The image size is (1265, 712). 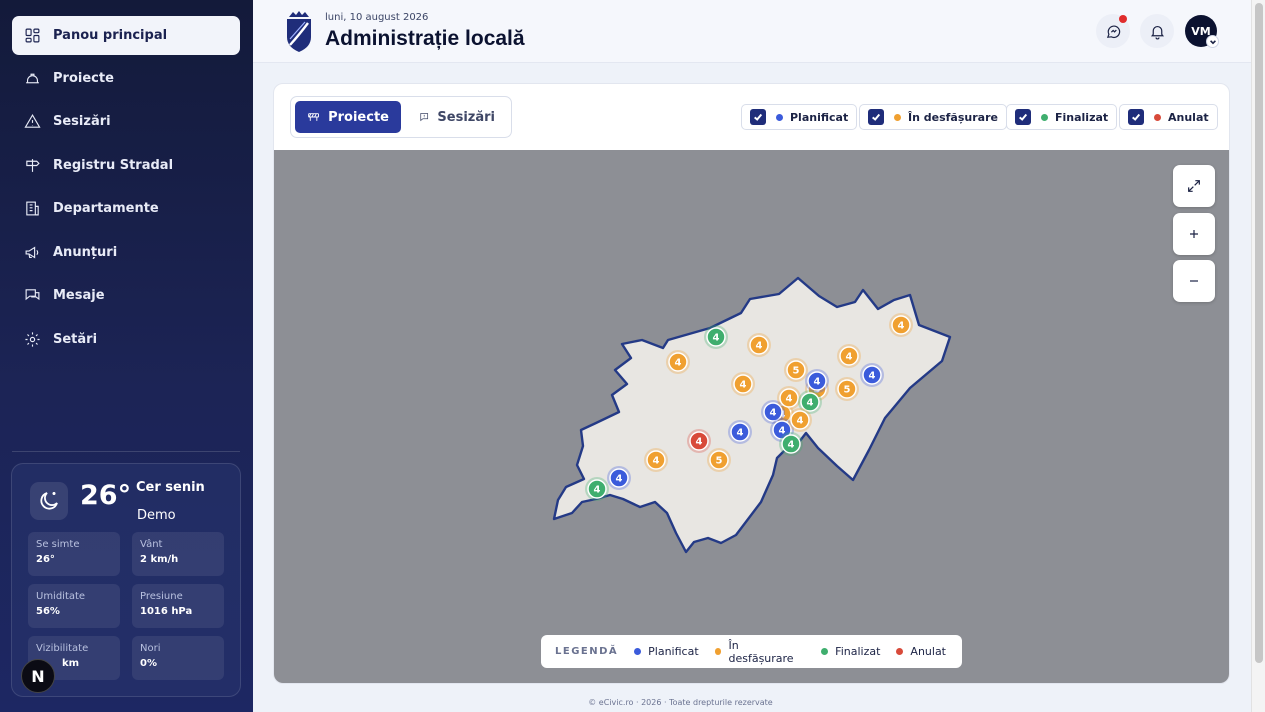 I want to click on sidebar-item-reports: Sesizări, so click(x=126, y=121).